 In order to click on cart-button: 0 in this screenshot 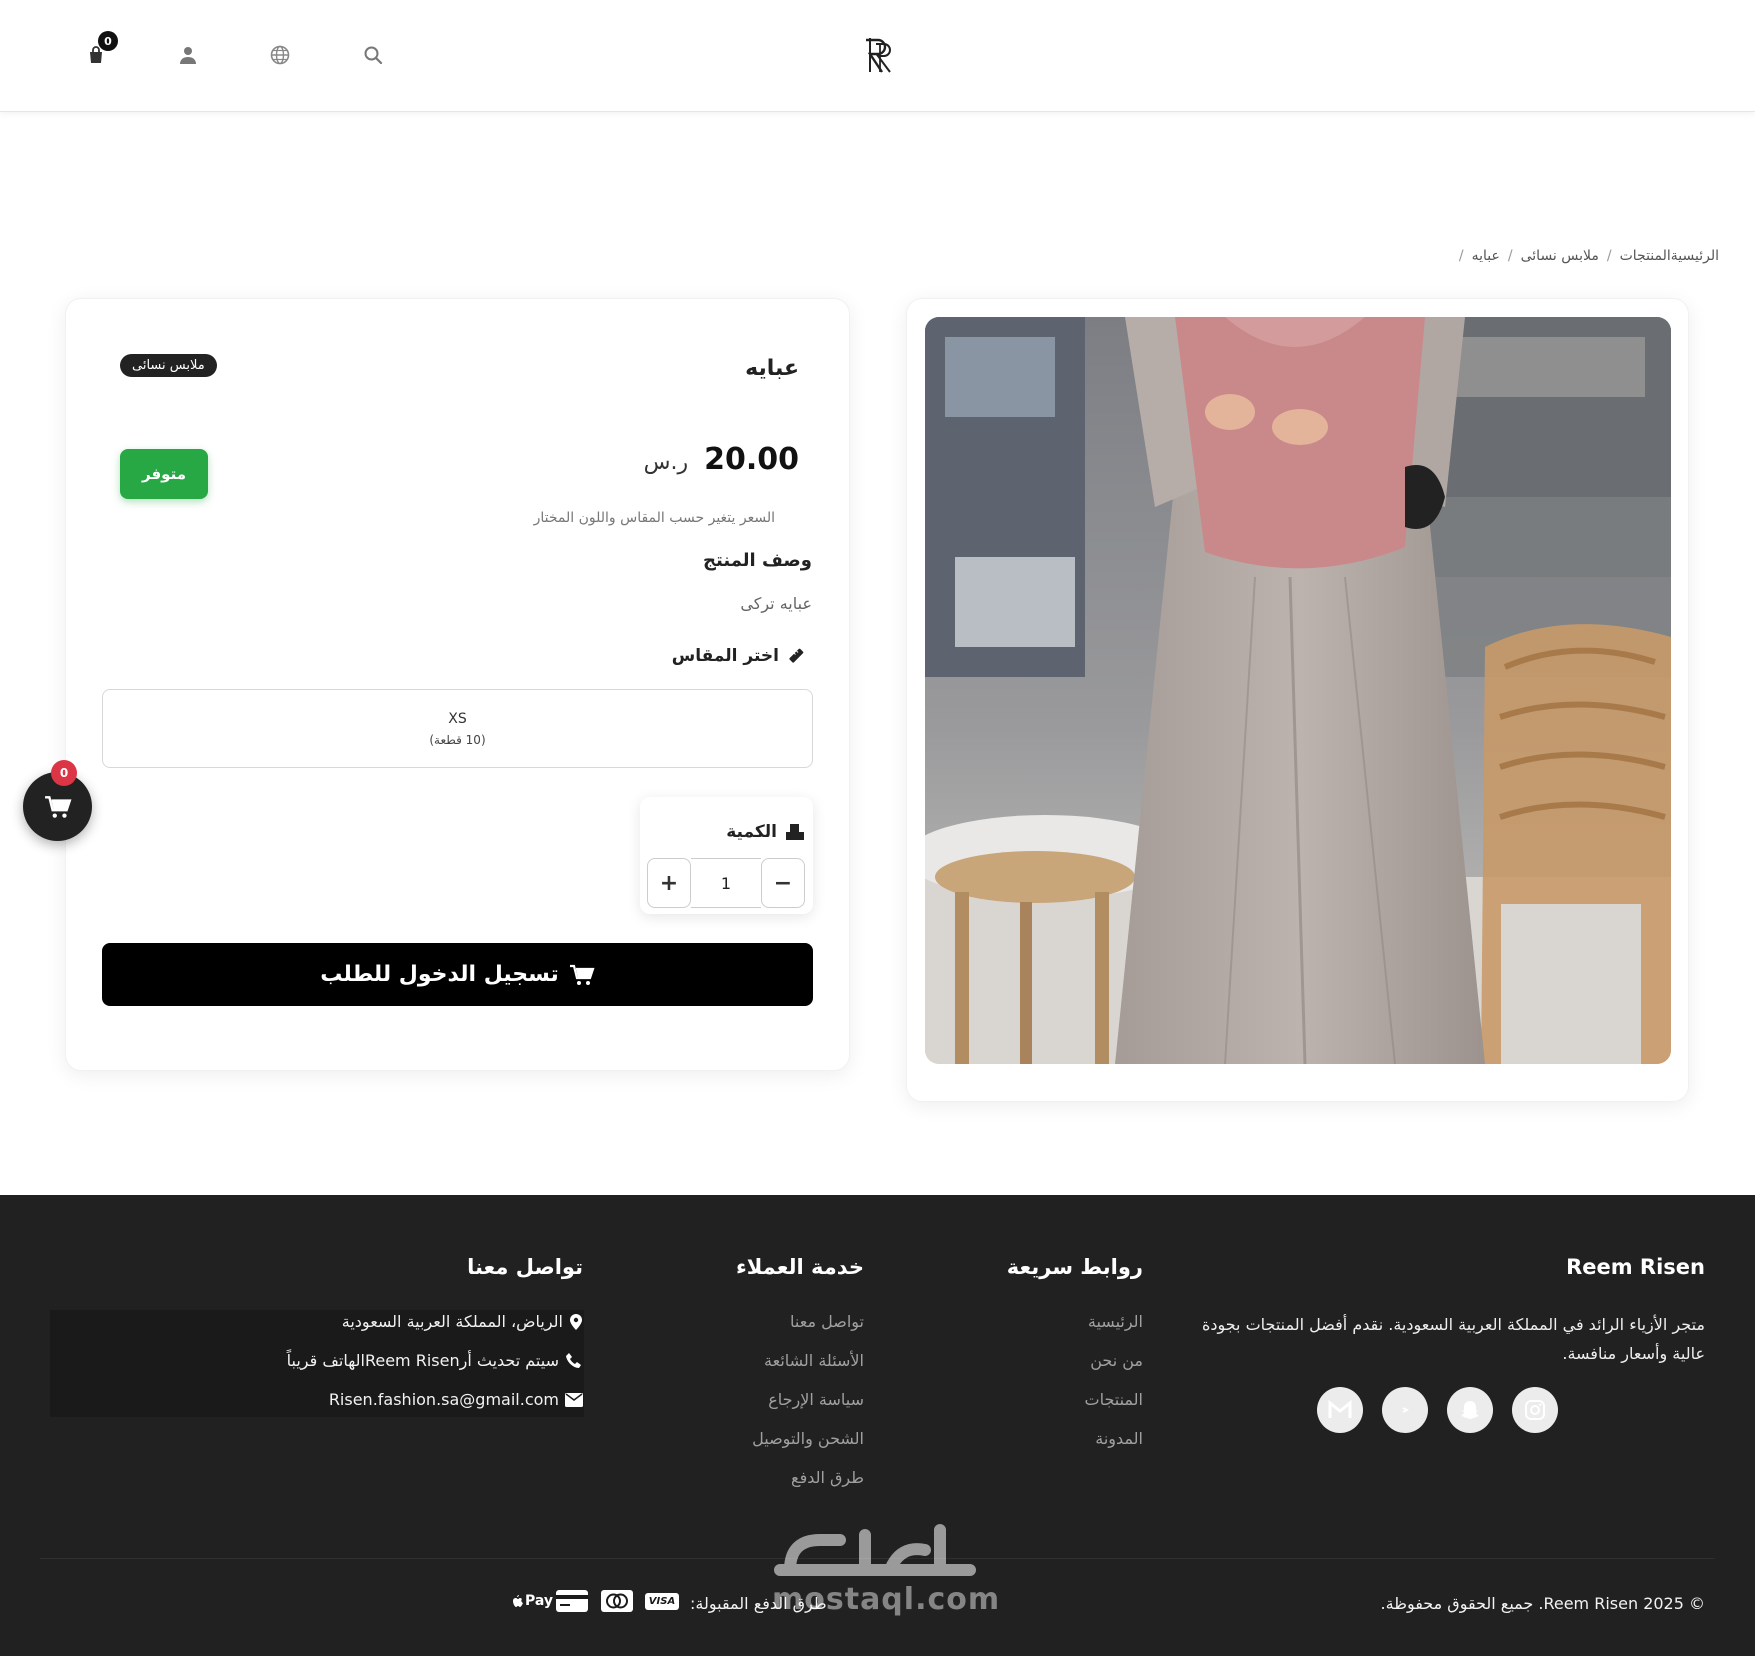, I will do `click(98, 52)`.